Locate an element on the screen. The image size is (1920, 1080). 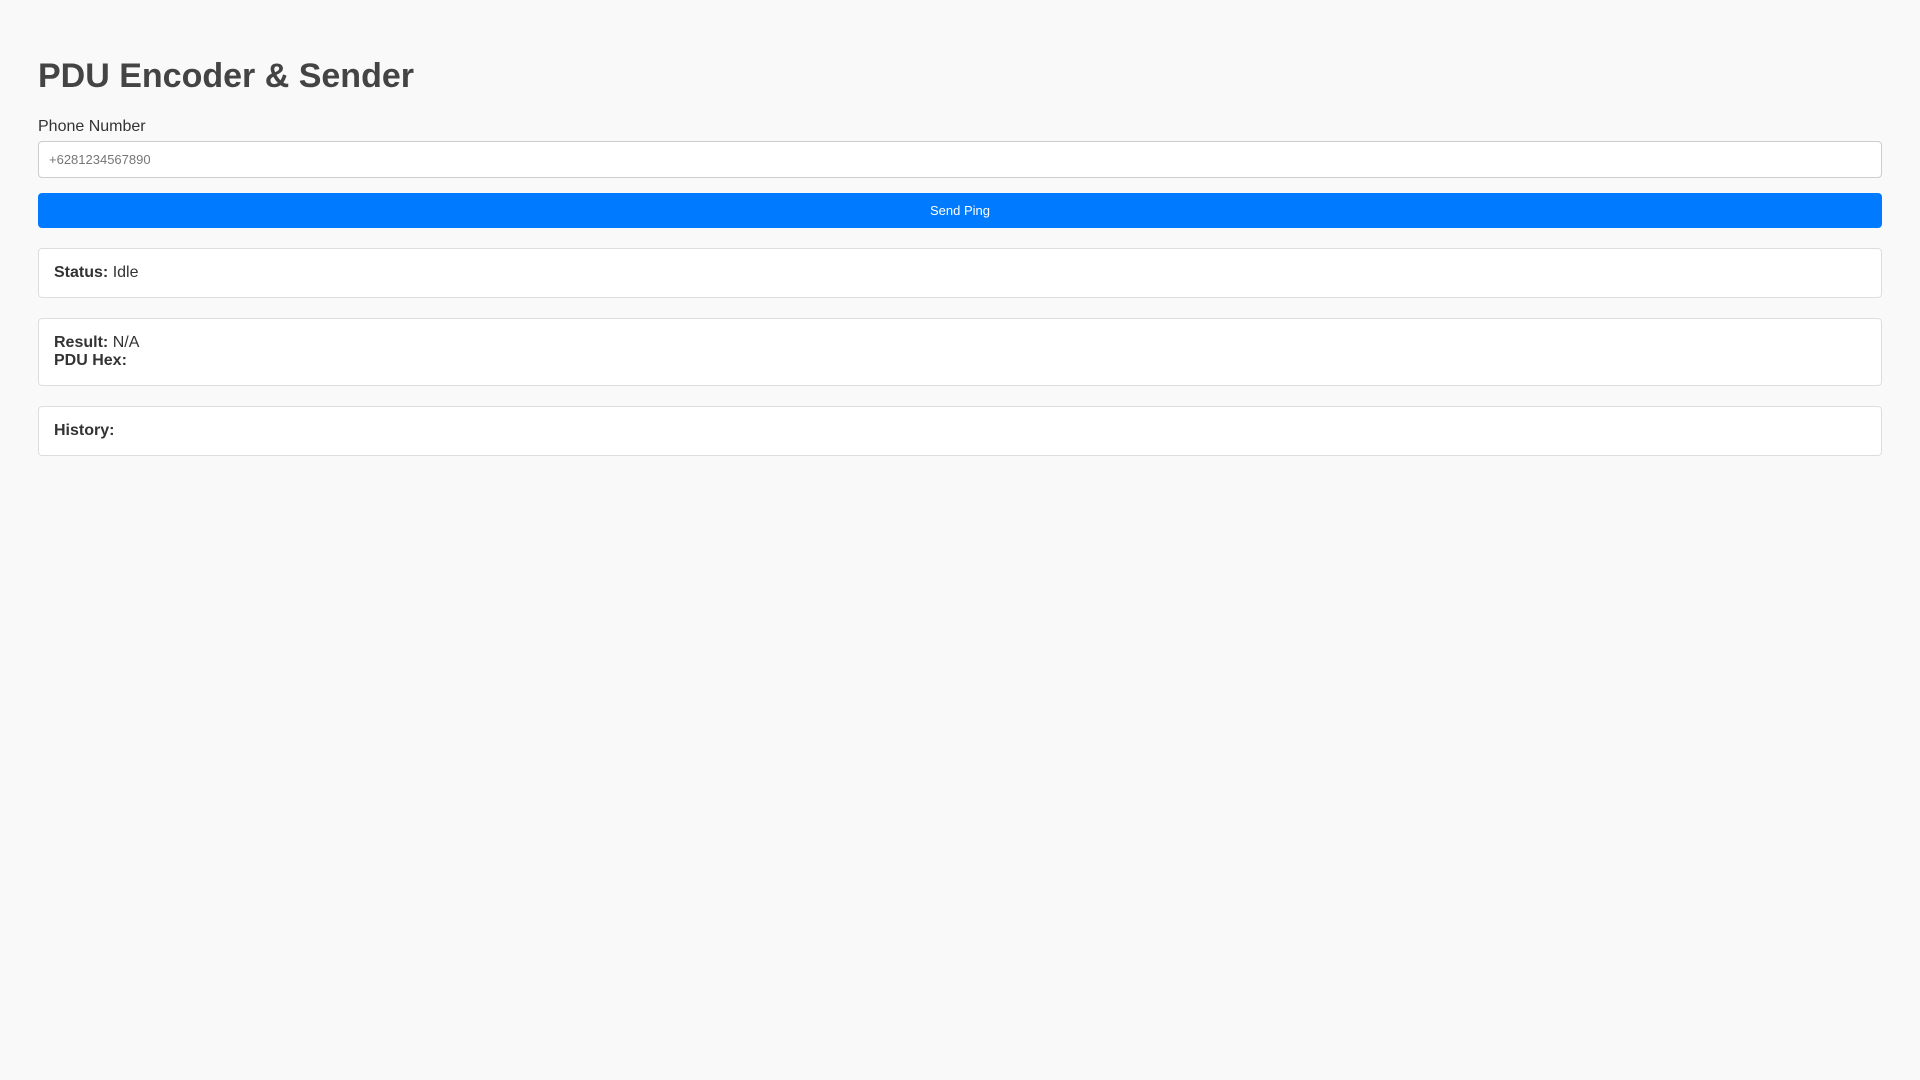
result-panel: Result: N/A PDU Hex: is located at coordinates (960, 352).